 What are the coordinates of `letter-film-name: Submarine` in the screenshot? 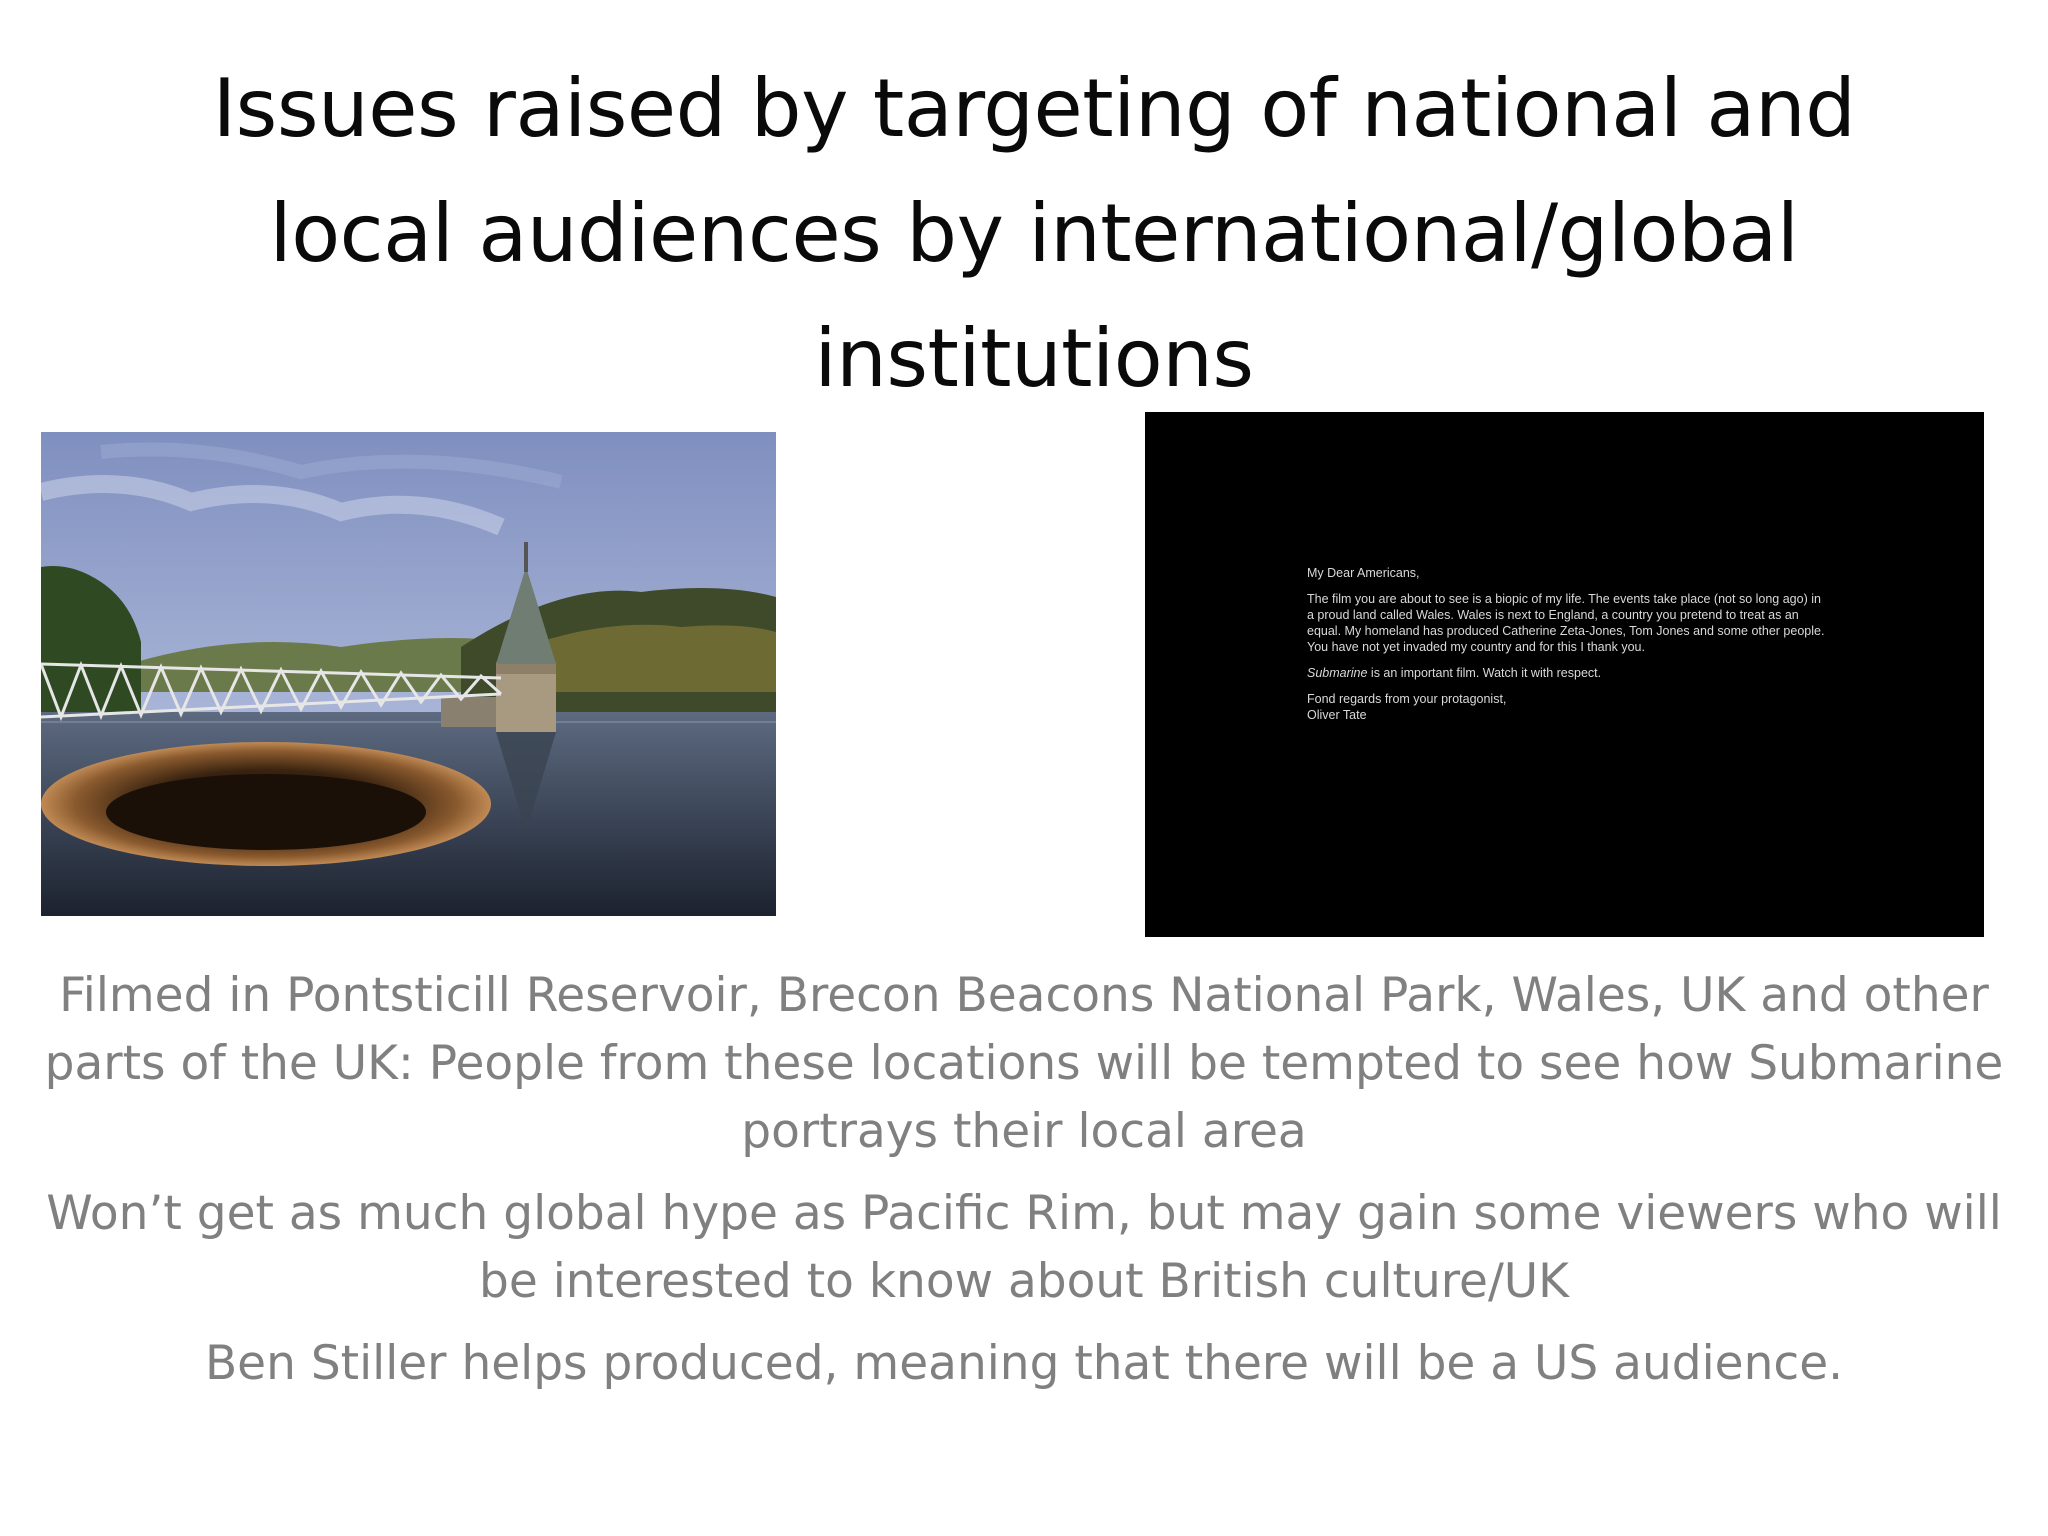 It's located at (1337, 673).